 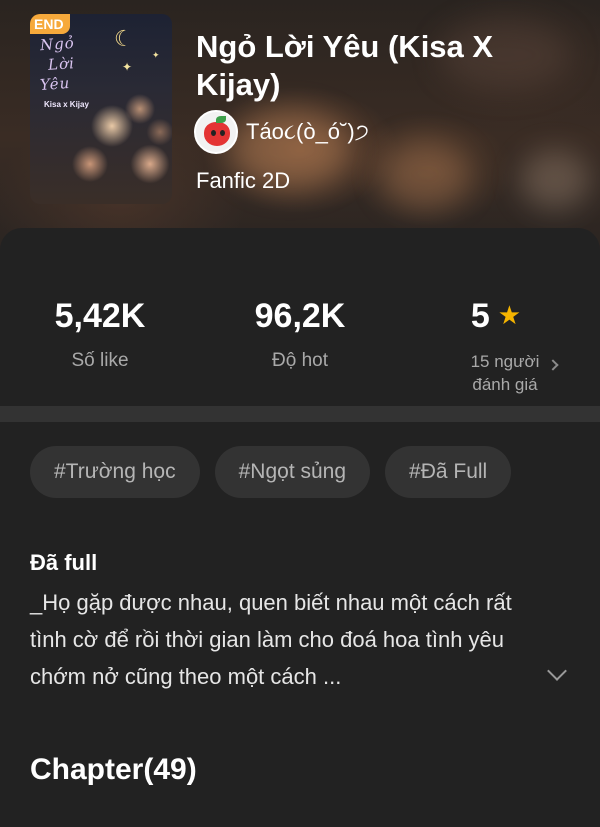 I want to click on cover-script-2: Lời, so click(x=61, y=64).